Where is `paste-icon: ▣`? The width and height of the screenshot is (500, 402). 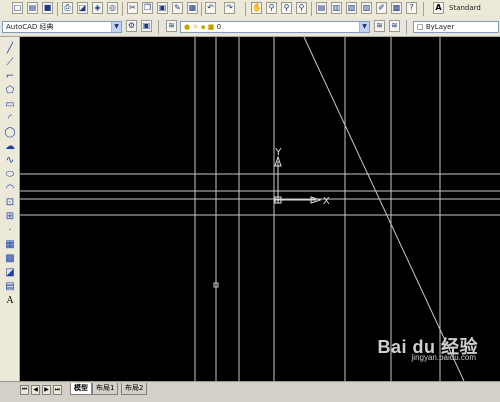
paste-icon: ▣ is located at coordinates (162, 8).